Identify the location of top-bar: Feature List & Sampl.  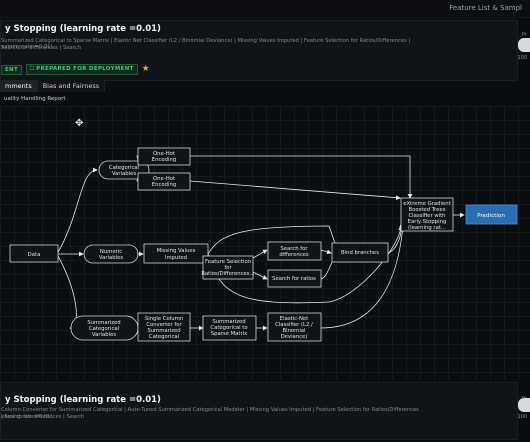
(265, 9).